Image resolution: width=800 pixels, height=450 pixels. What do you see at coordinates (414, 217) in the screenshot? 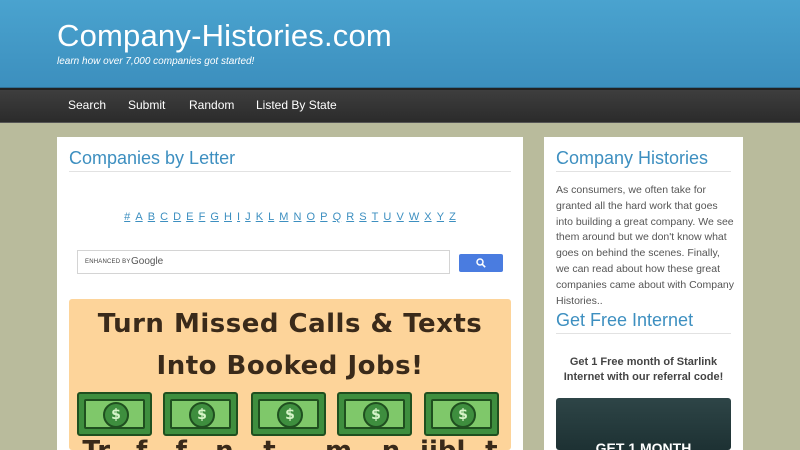
I see `letter-link: W` at bounding box center [414, 217].